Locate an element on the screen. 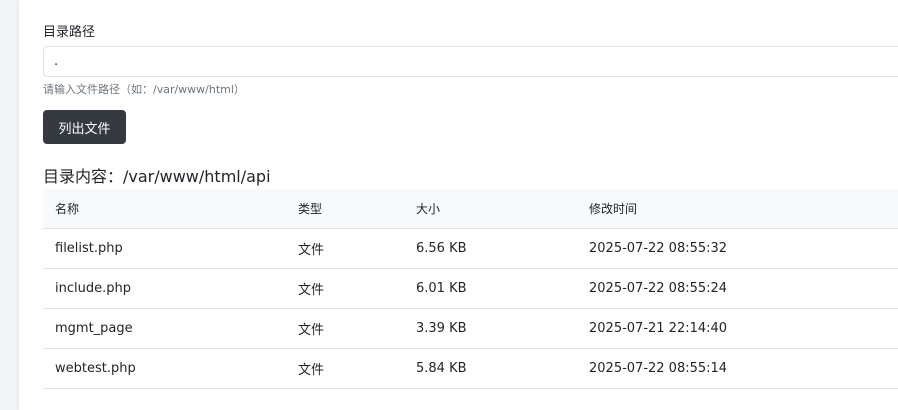 The image size is (898, 410). file-modified-cell: 2025-07-21 22:14:40 is located at coordinates (737, 328).